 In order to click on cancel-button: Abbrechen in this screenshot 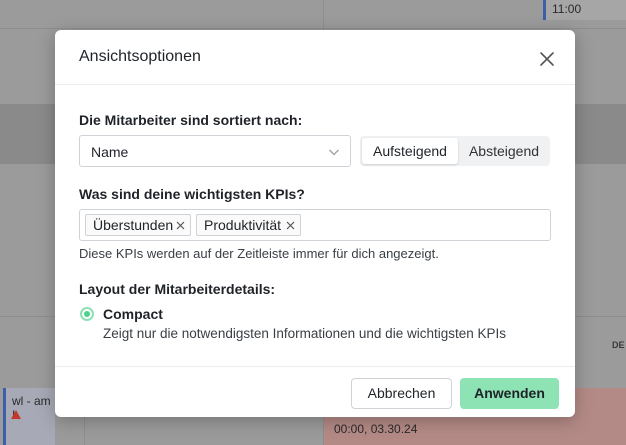, I will do `click(401, 393)`.